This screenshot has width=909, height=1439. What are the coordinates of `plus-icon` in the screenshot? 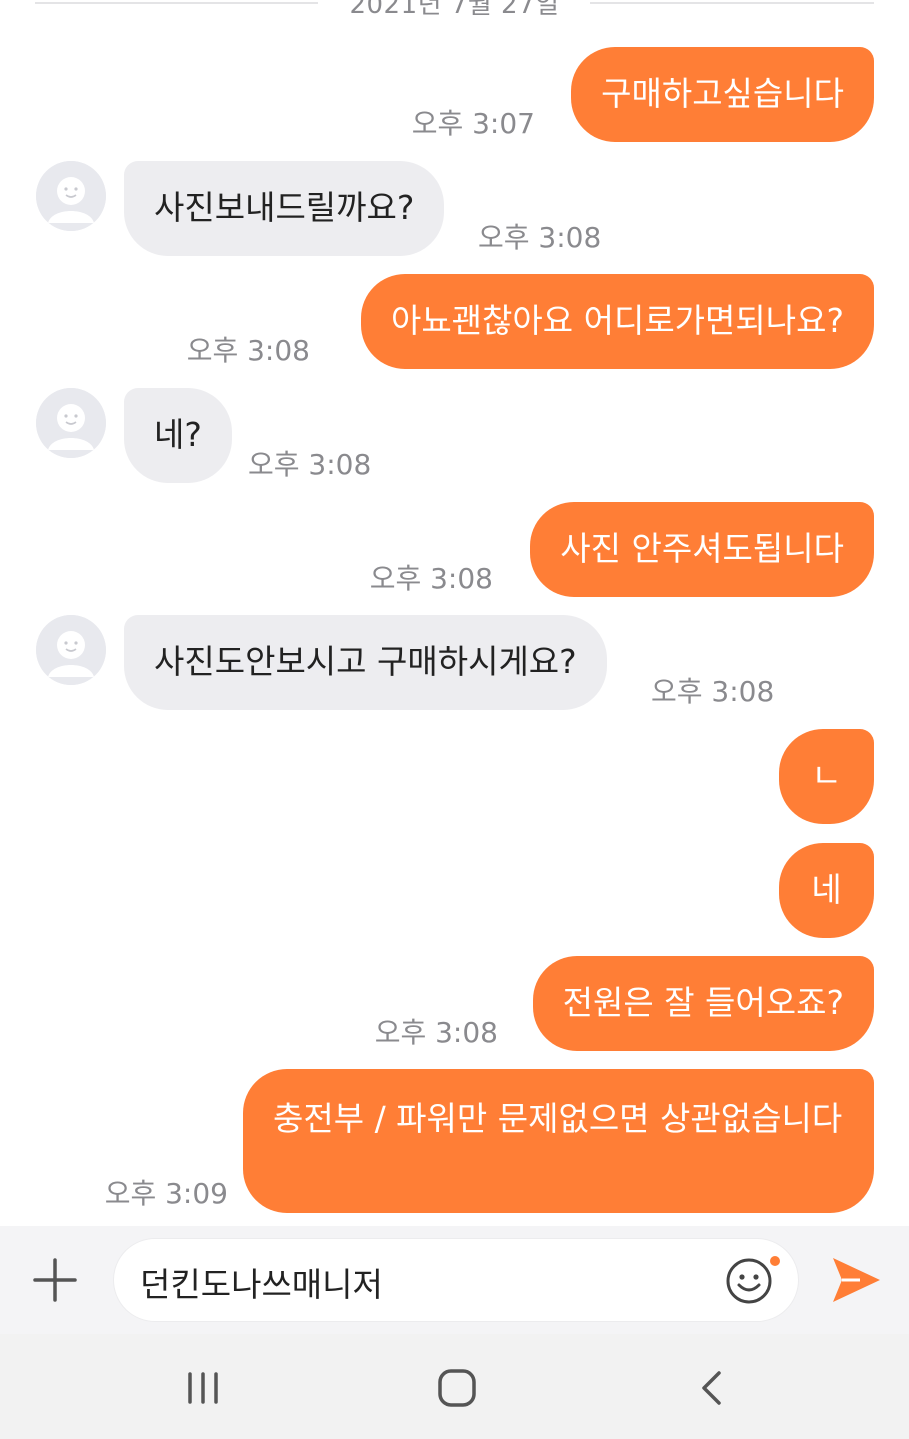 It's located at (55, 1280).